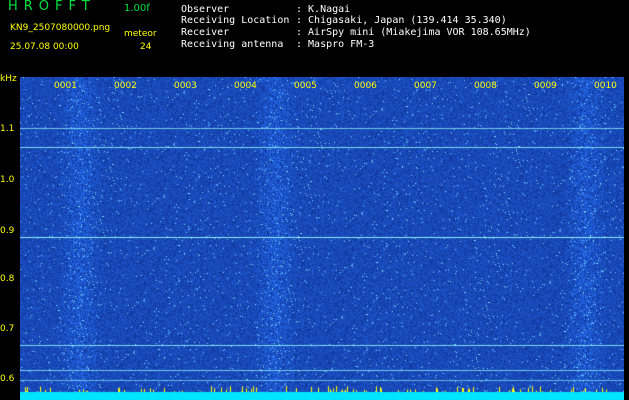 The image size is (629, 400). I want to click on location-value: : Chigasaki, Japan (139.414 35.340), so click(401, 20).